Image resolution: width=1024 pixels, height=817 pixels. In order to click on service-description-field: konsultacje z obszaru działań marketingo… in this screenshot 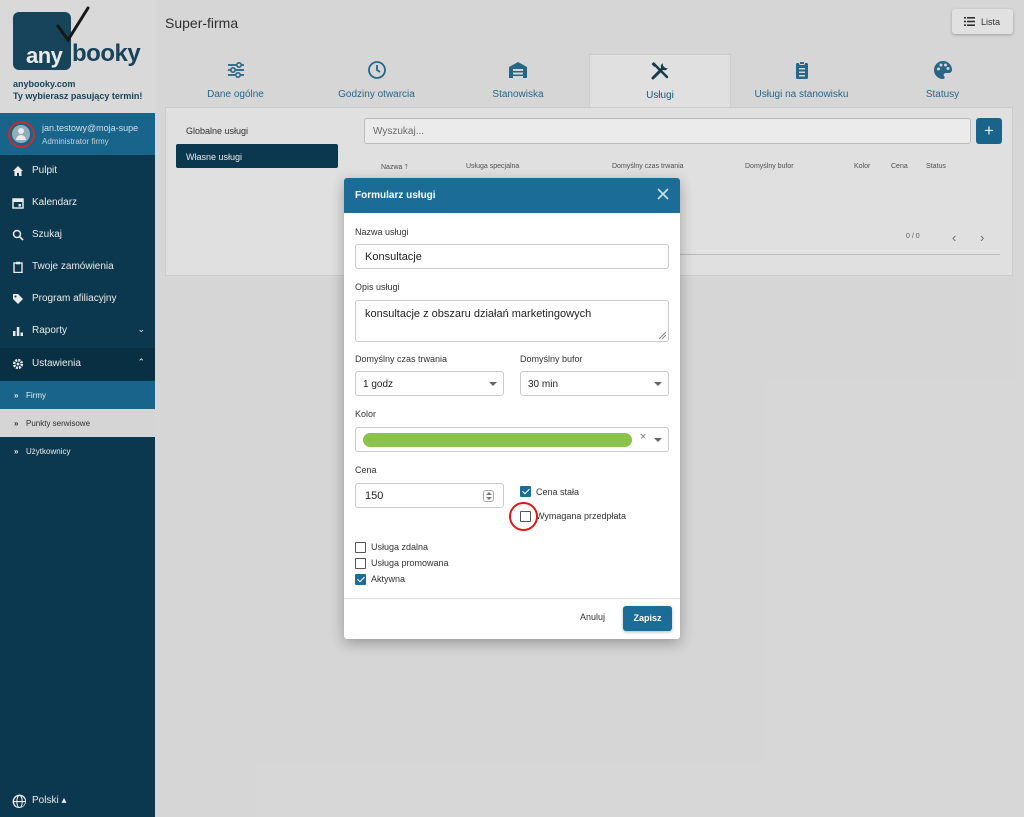, I will do `click(512, 321)`.